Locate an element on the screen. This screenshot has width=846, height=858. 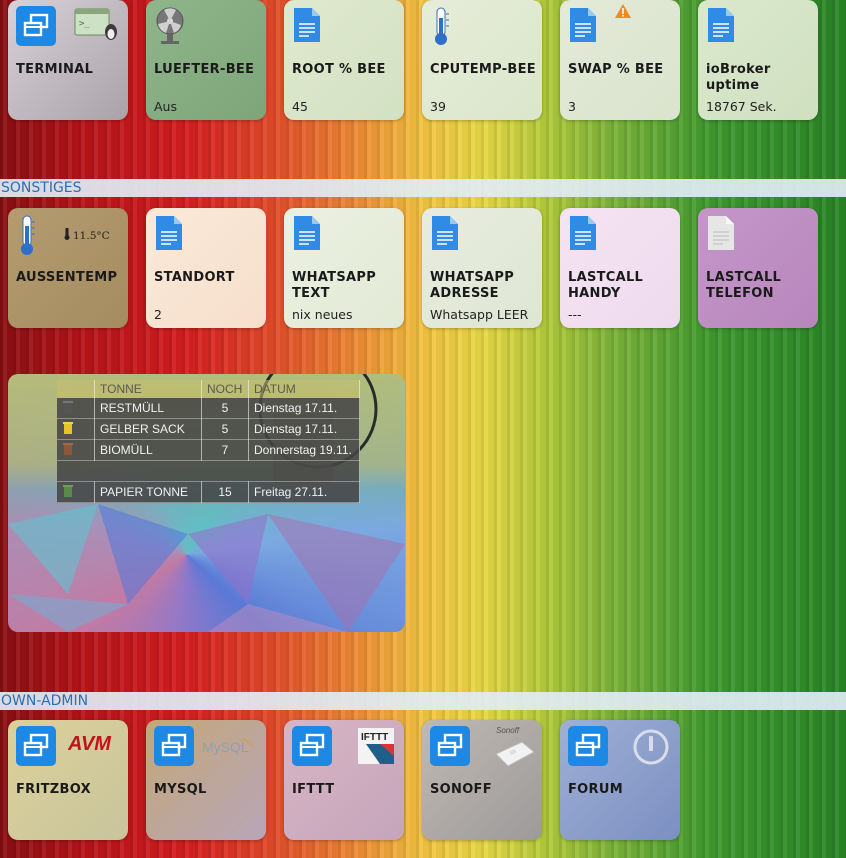
tile-title: LASTCALL TELEFON is located at coordinates (744, 285).